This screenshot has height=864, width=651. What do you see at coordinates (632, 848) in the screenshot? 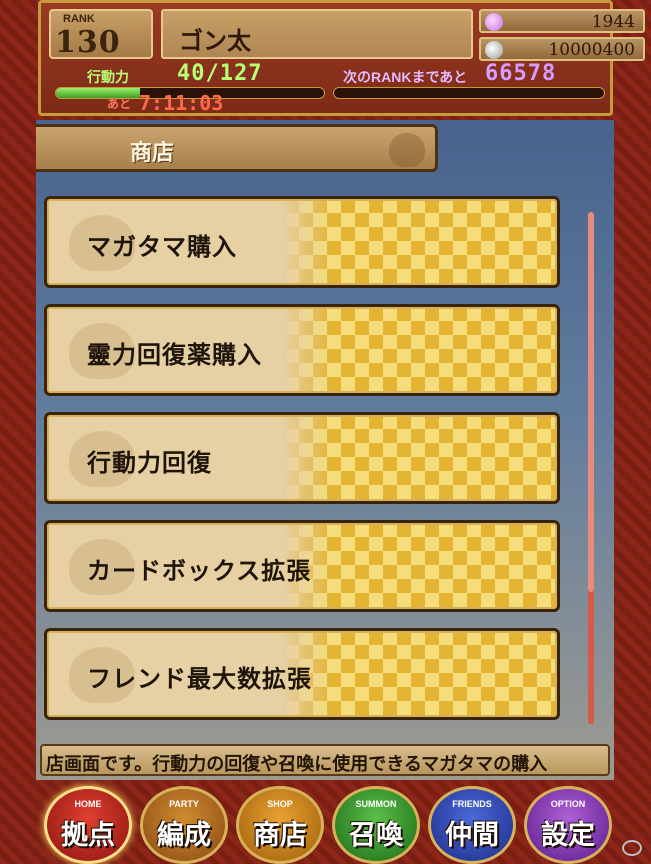
I see `watermark-logo-icon` at bounding box center [632, 848].